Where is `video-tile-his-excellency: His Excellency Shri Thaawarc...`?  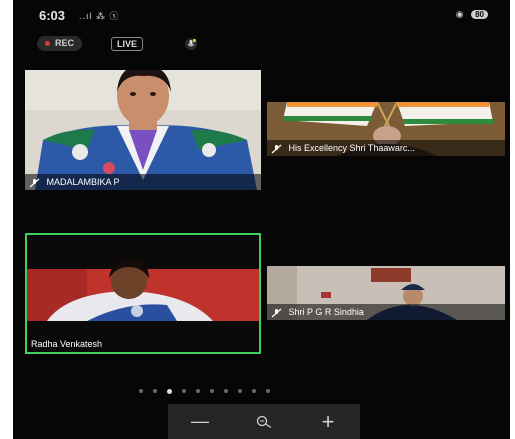 video-tile-his-excellency: His Excellency Shri Thaawarc... is located at coordinates (386, 129).